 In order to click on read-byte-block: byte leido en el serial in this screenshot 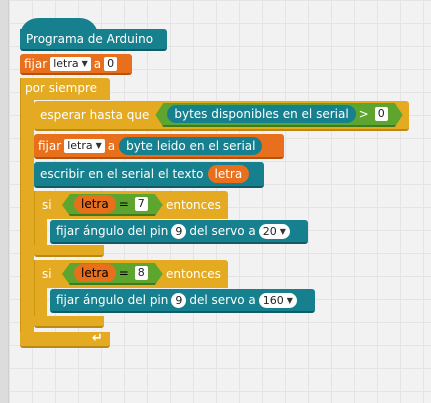, I will do `click(191, 145)`.